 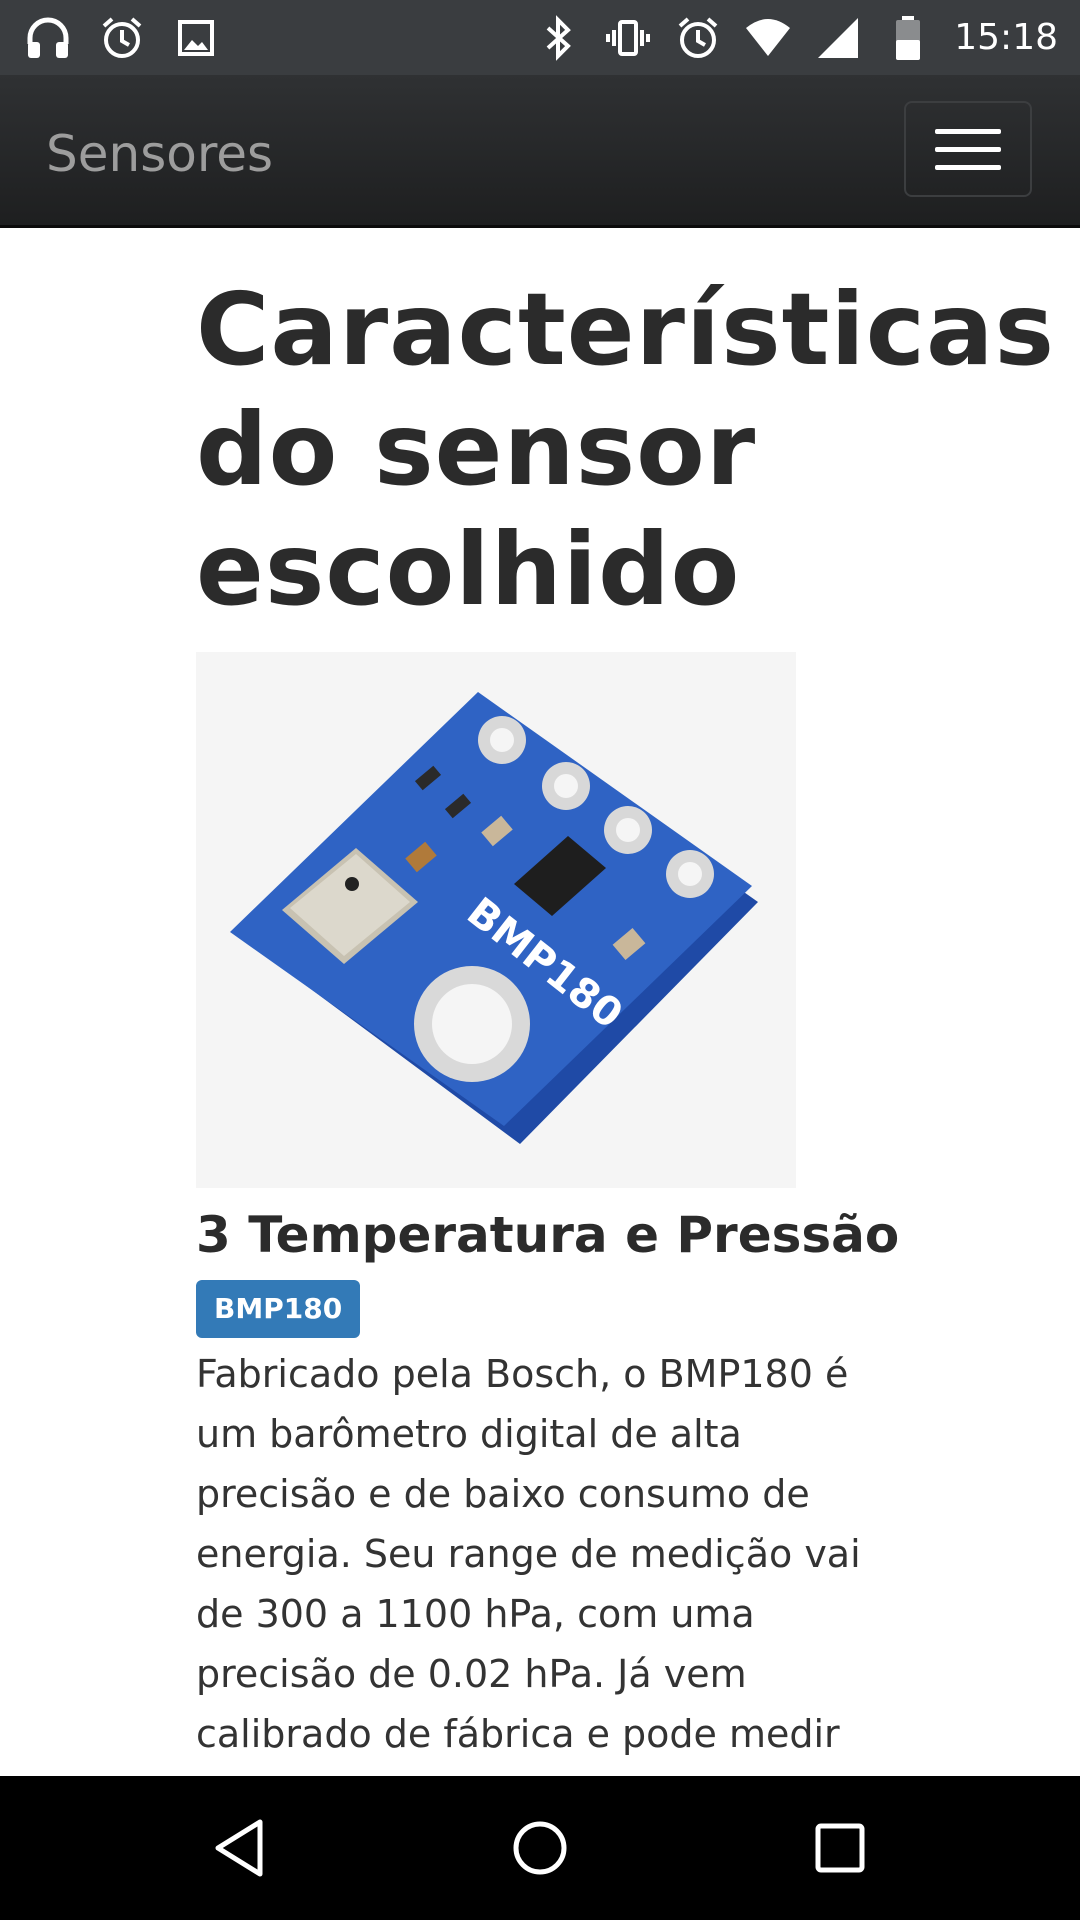 I want to click on back-icon, so click(x=240, y=1848).